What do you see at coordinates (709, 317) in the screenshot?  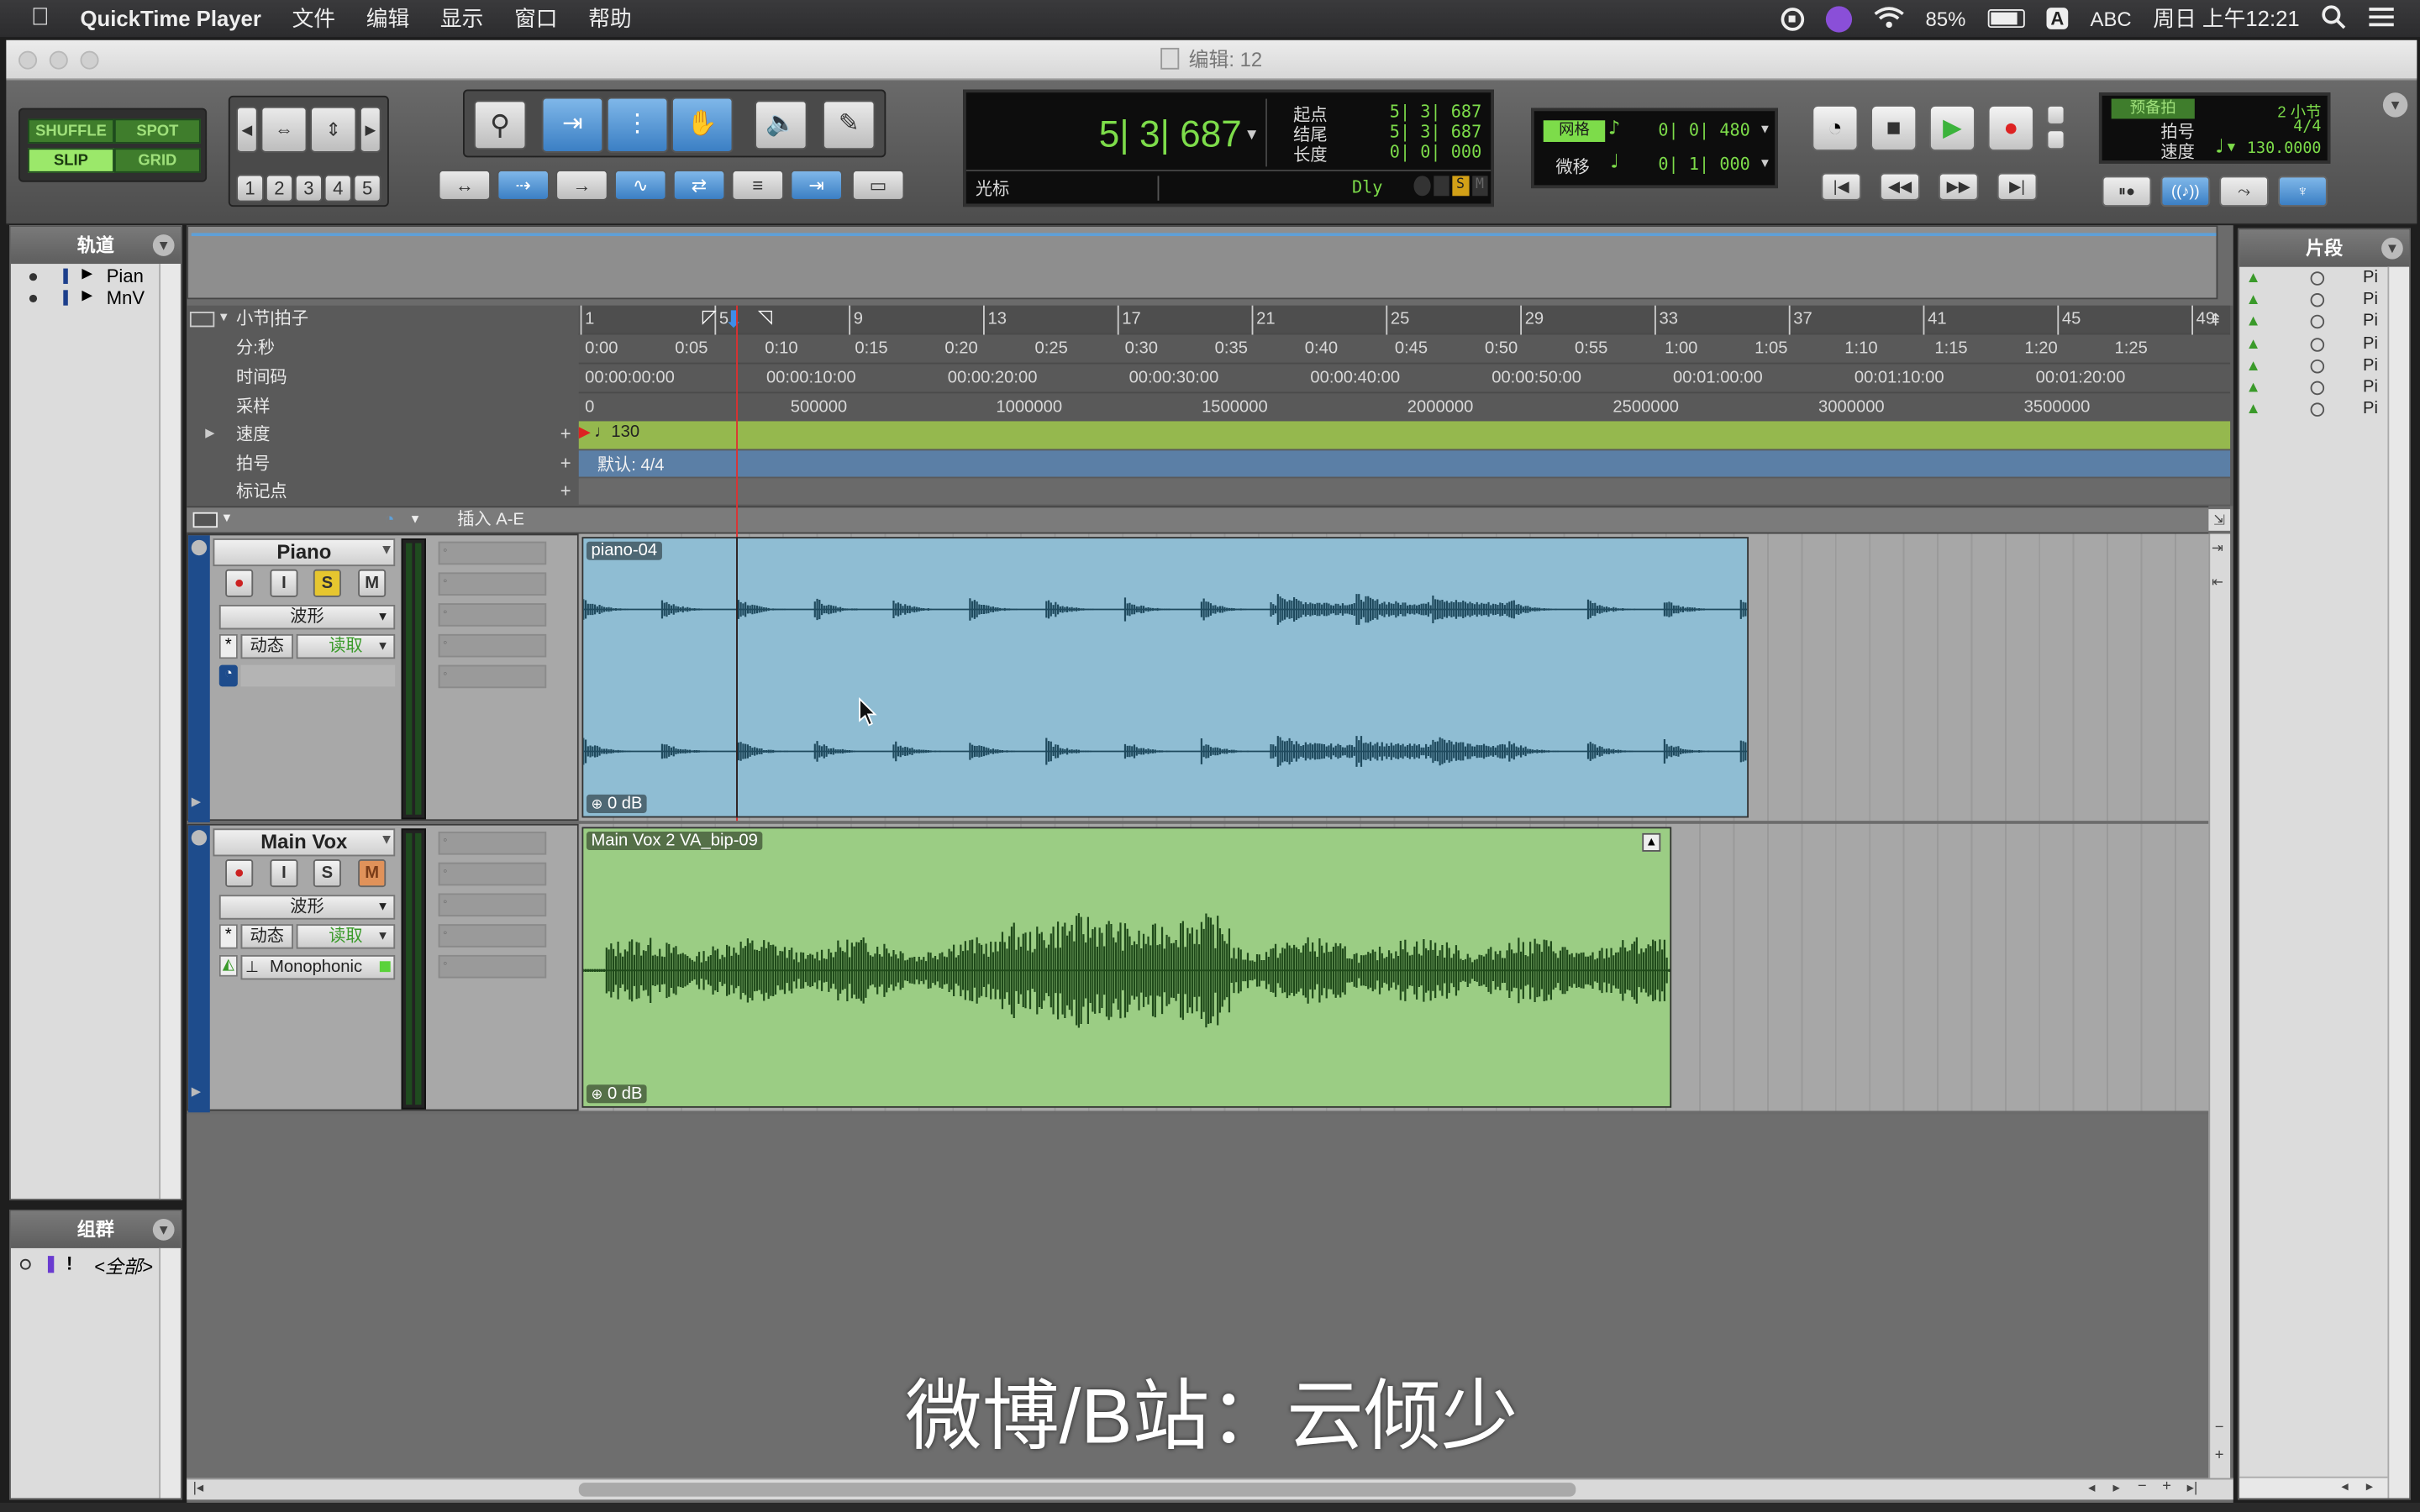 I see `selection-start-marker: ◸` at bounding box center [709, 317].